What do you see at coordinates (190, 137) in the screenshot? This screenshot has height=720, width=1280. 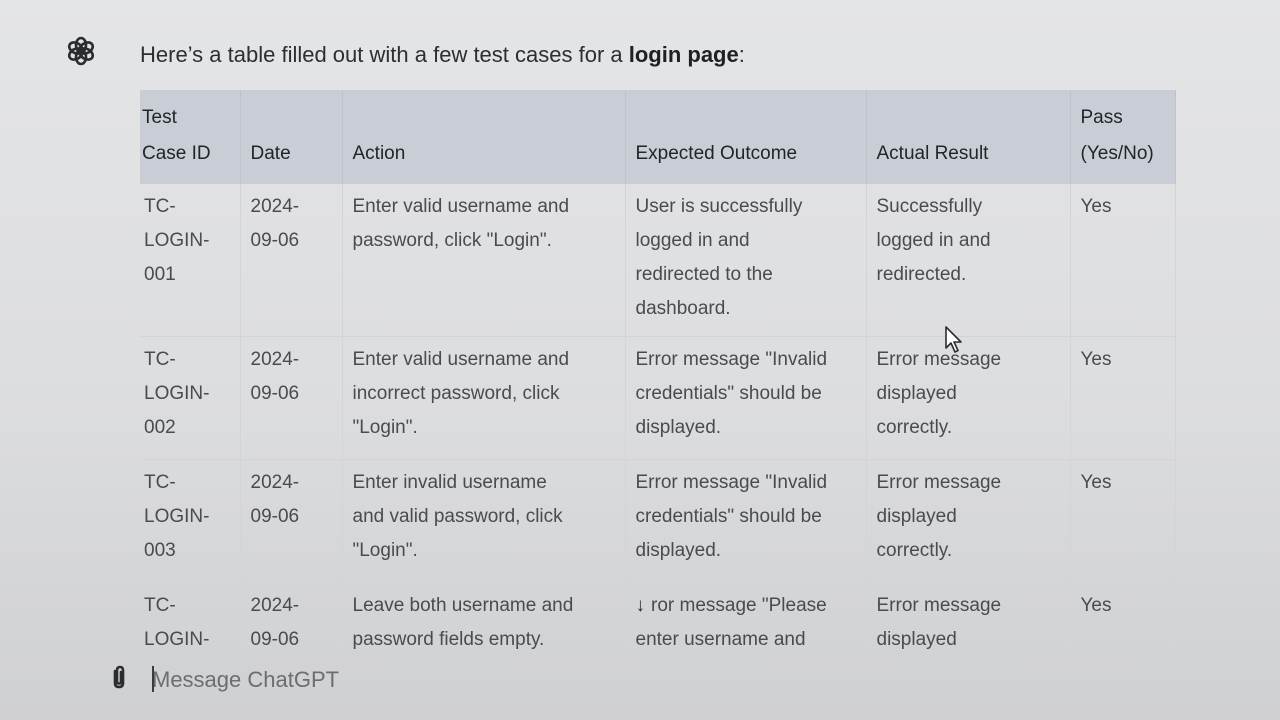 I see `header-test-case-id: Test Case ID` at bounding box center [190, 137].